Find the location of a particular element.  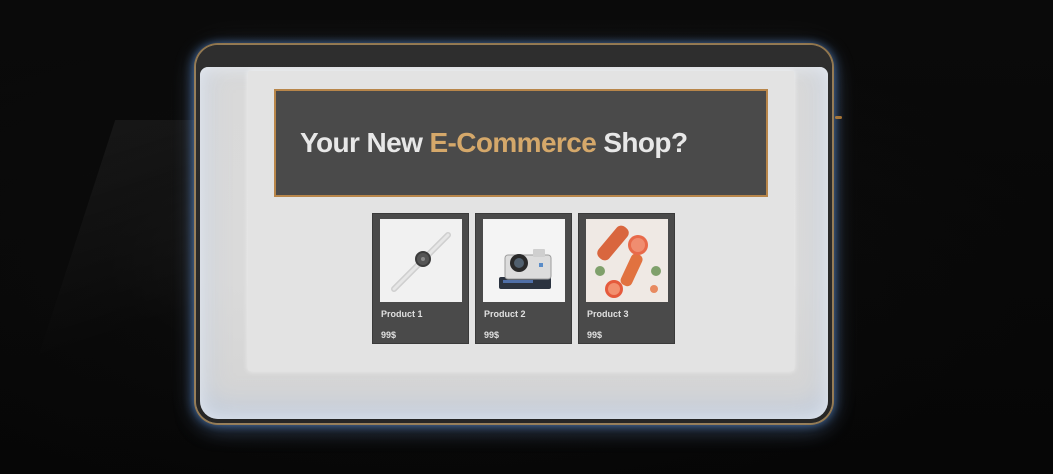

product-name: Product 3 is located at coordinates (608, 314).